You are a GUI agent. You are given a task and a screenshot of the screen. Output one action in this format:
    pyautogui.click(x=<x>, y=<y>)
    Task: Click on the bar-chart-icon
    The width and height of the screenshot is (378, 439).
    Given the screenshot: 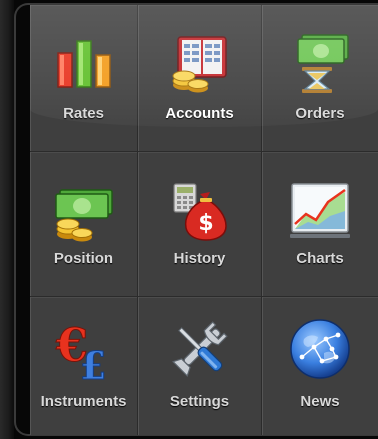 What is the action you would take?
    pyautogui.click(x=84, y=63)
    